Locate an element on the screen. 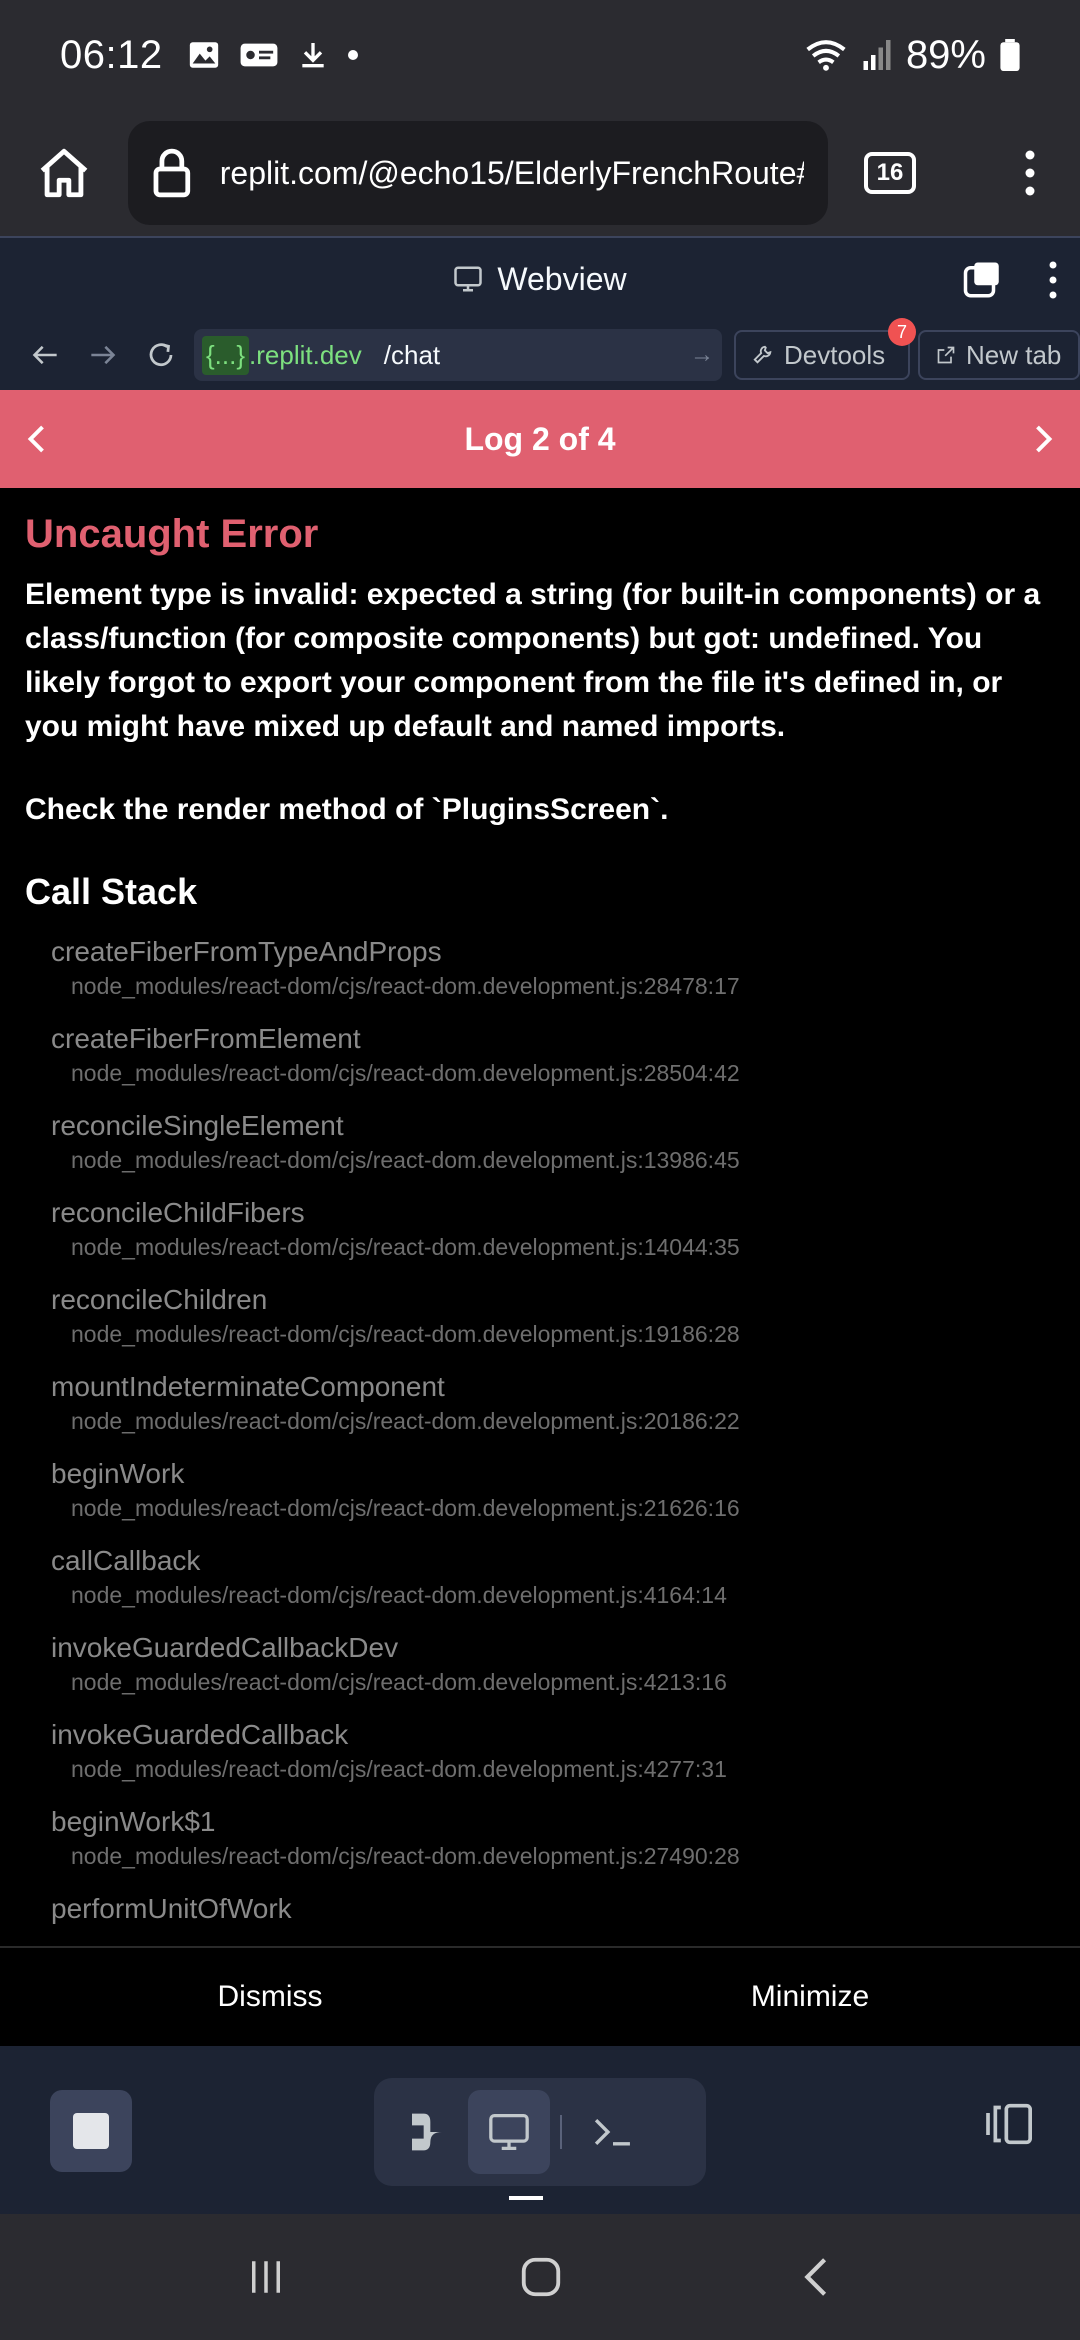  frame-function: reconcileChildren is located at coordinates (159, 1299).